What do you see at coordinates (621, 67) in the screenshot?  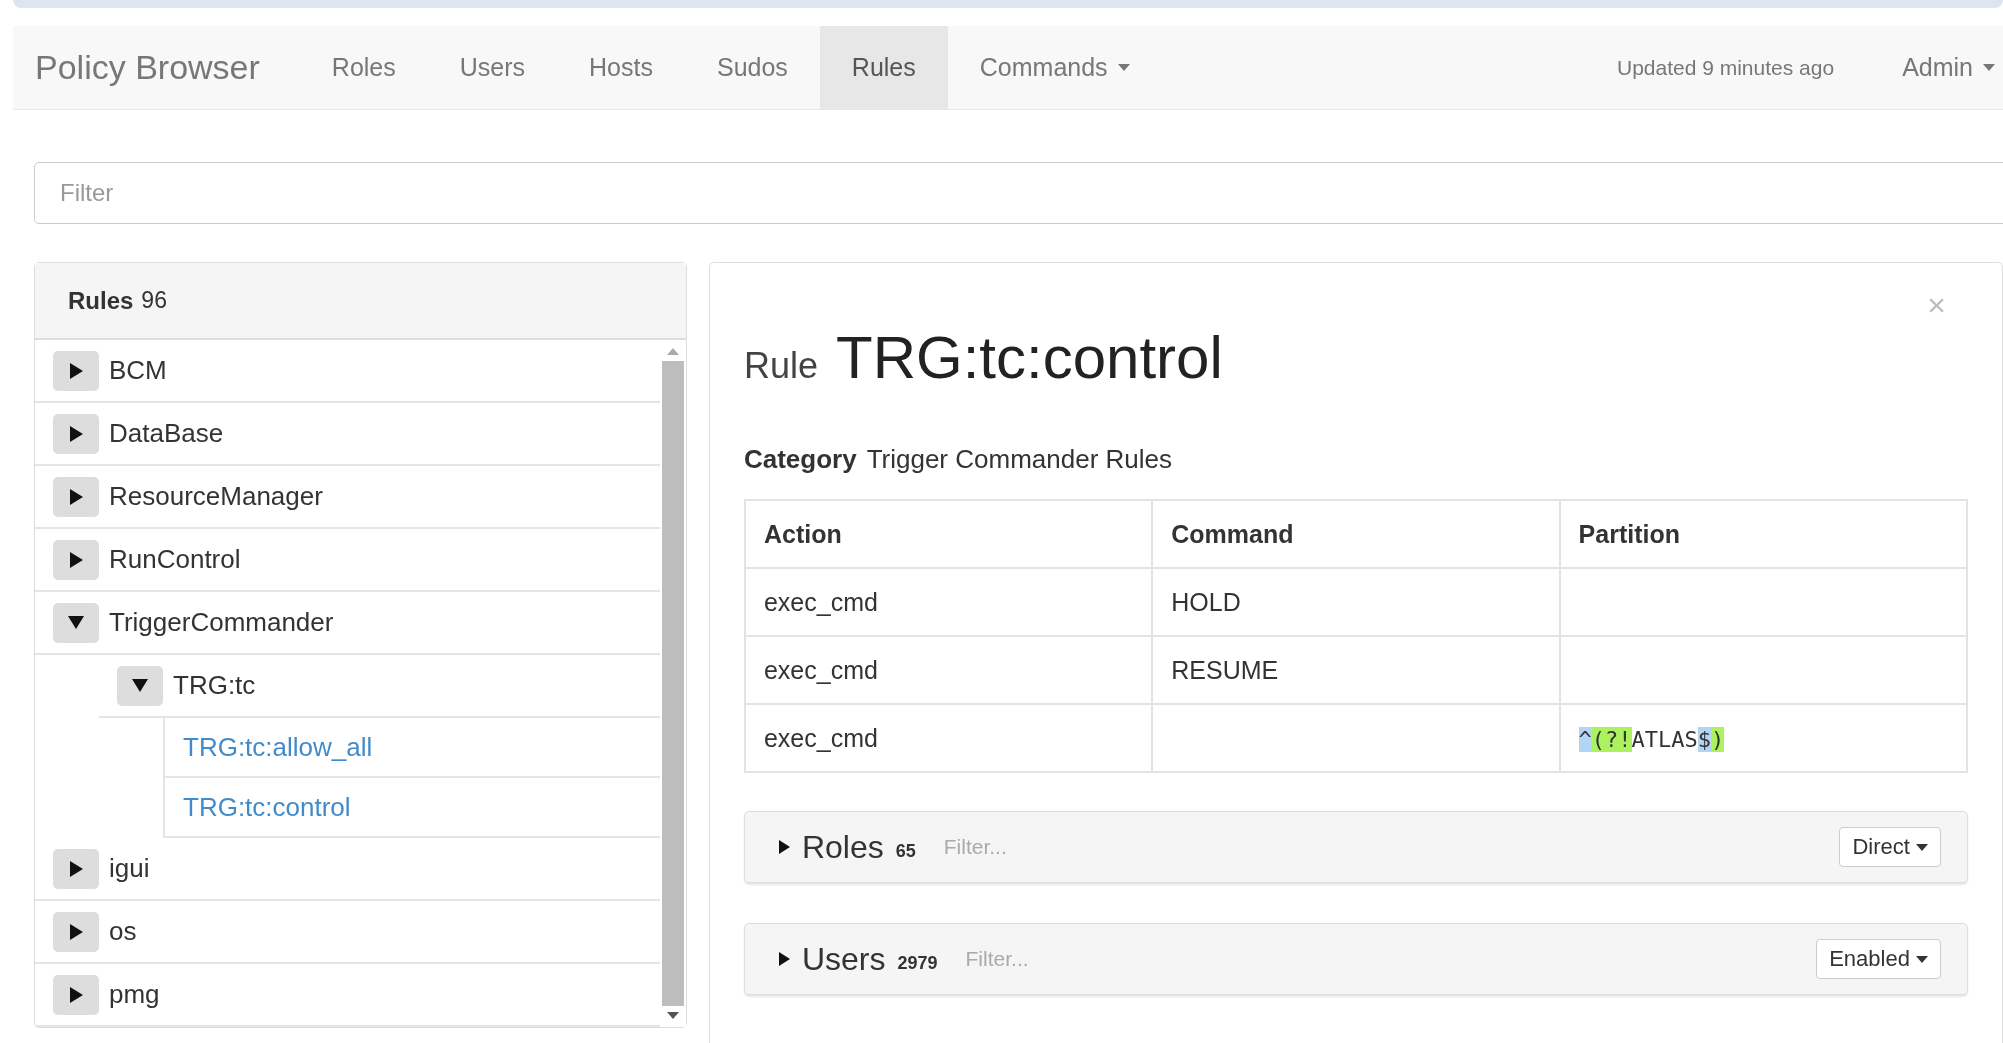 I see `nav-link: Hosts` at bounding box center [621, 67].